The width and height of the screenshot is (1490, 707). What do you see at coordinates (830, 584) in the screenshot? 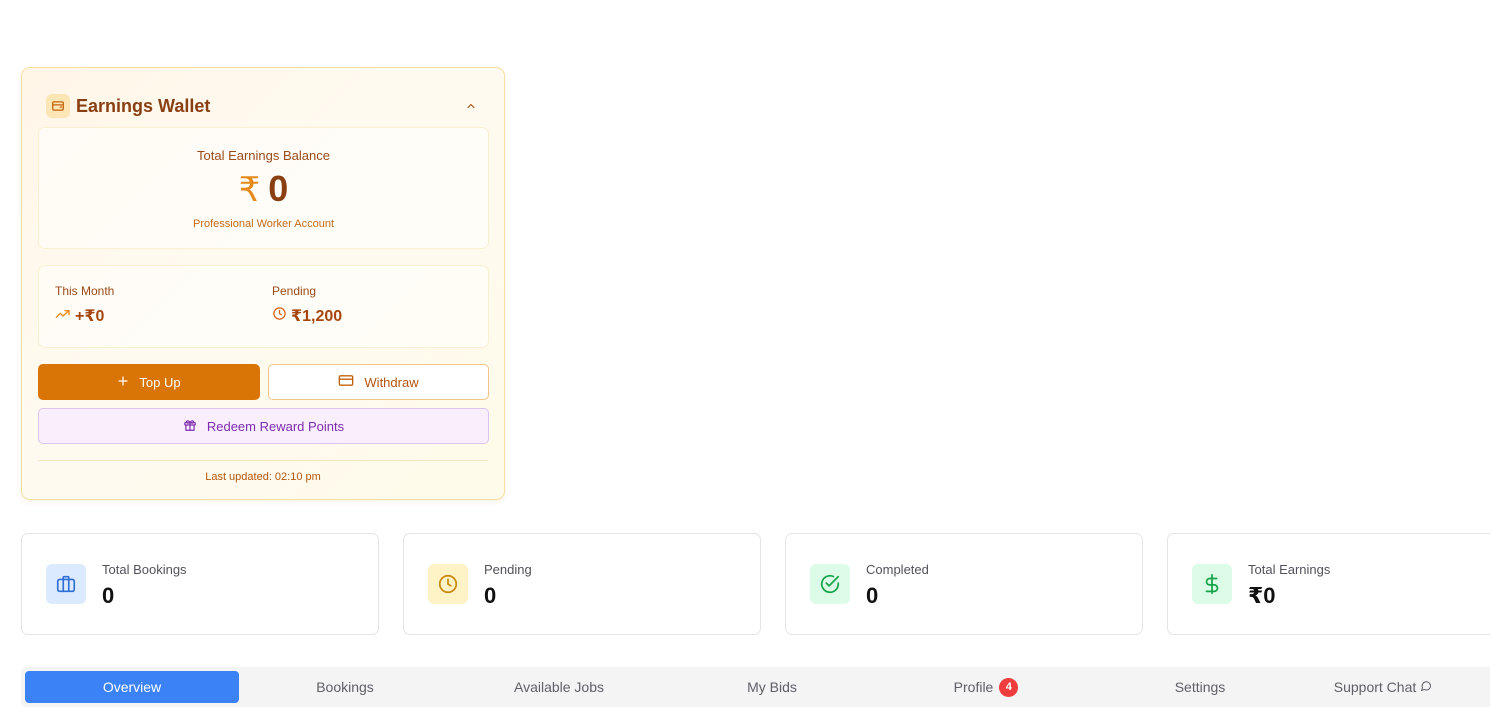
I see `check-circle-icon` at bounding box center [830, 584].